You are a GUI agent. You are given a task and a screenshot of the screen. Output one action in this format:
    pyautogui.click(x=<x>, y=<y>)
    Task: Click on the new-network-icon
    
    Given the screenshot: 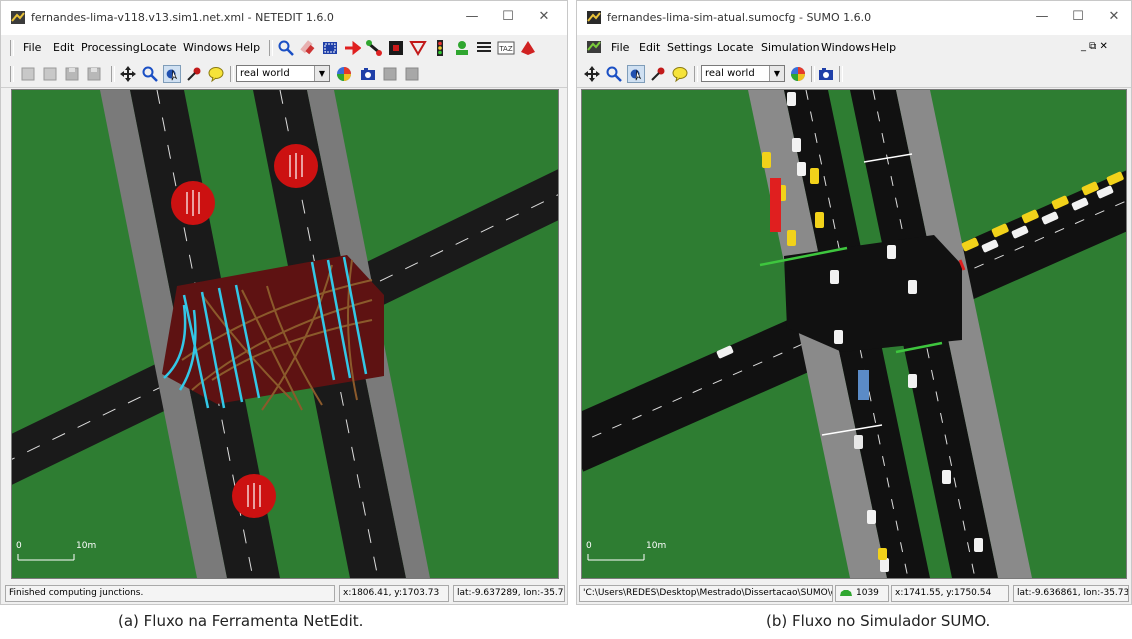 What is the action you would take?
    pyautogui.click(x=28, y=74)
    